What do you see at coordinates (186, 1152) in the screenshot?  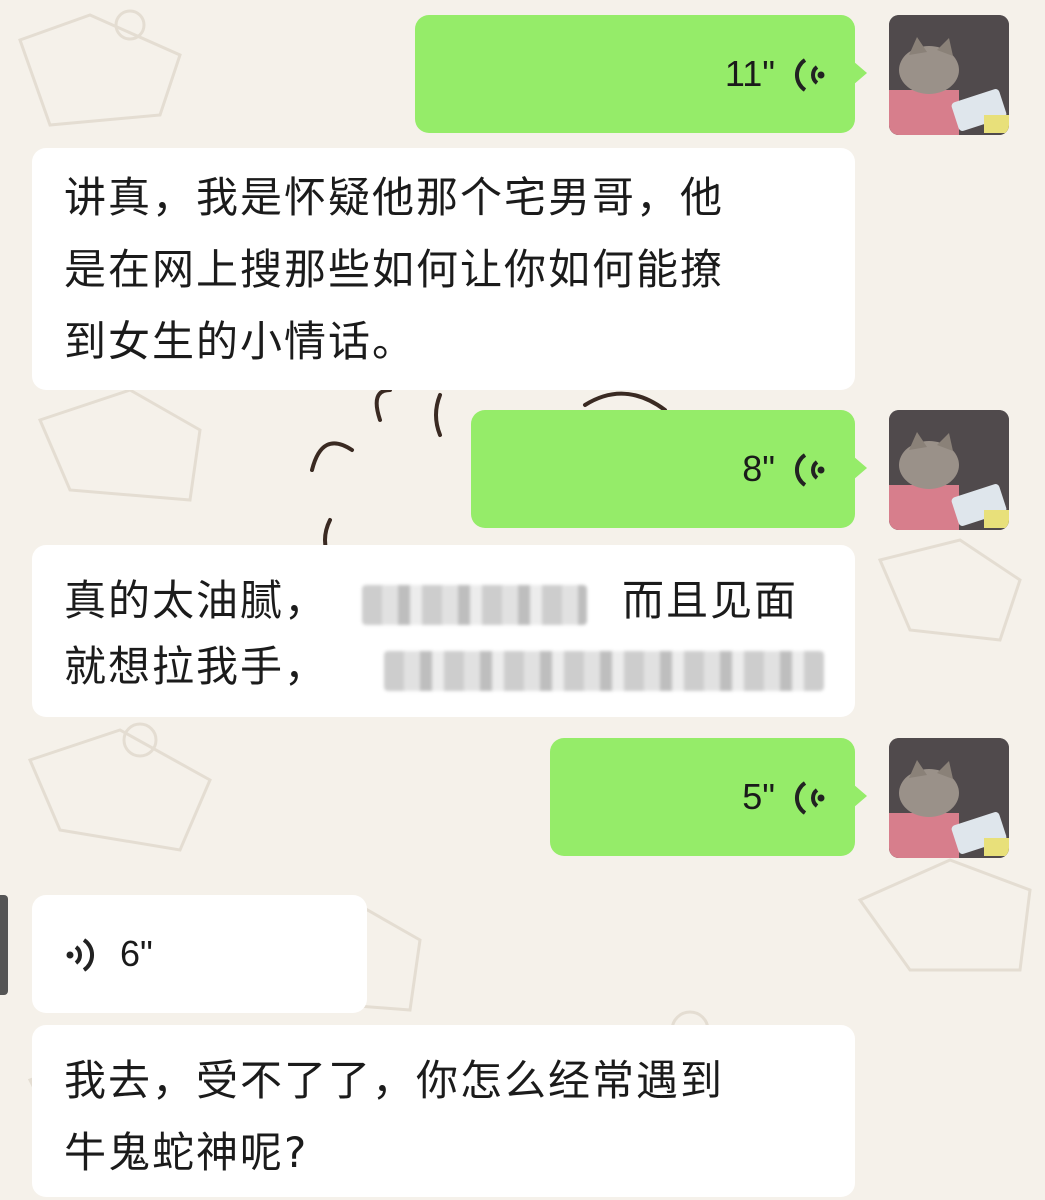 I see `message-line: 牛鬼蛇神呢?` at bounding box center [186, 1152].